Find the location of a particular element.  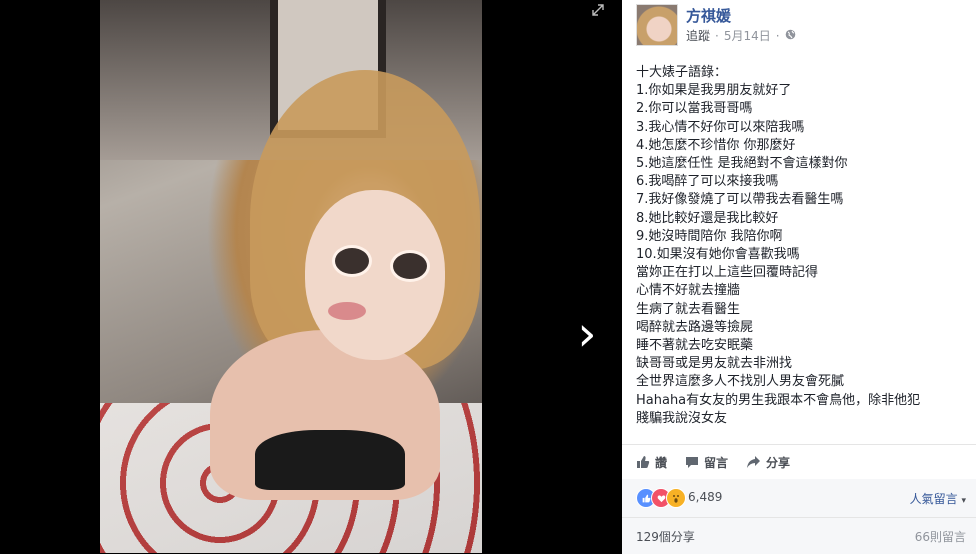

comment-count: 66則留言 is located at coordinates (940, 537).